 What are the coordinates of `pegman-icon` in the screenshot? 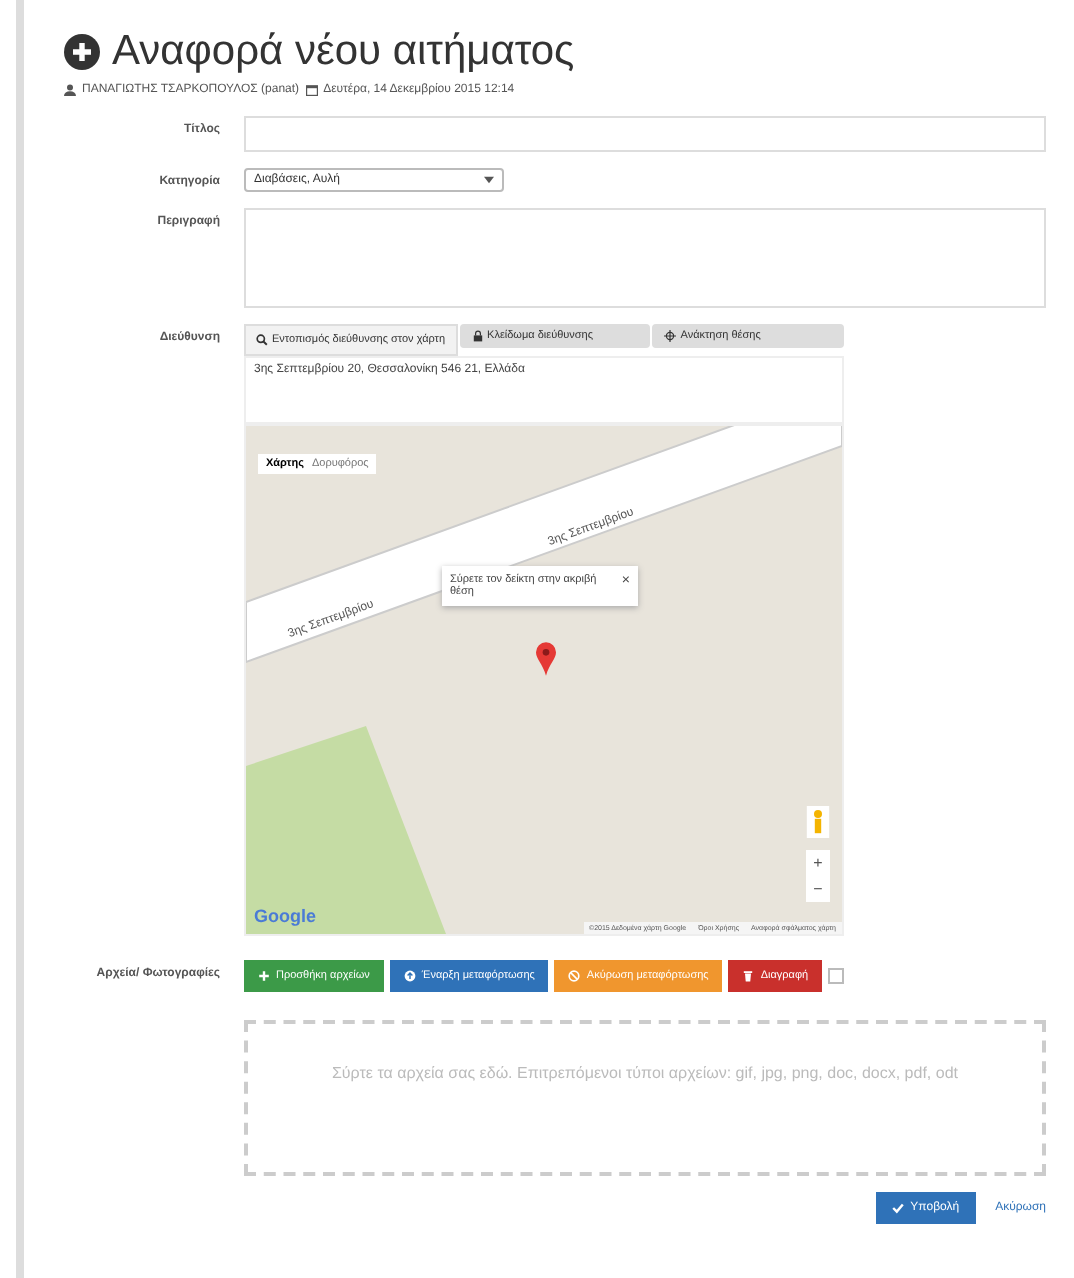 It's located at (818, 822).